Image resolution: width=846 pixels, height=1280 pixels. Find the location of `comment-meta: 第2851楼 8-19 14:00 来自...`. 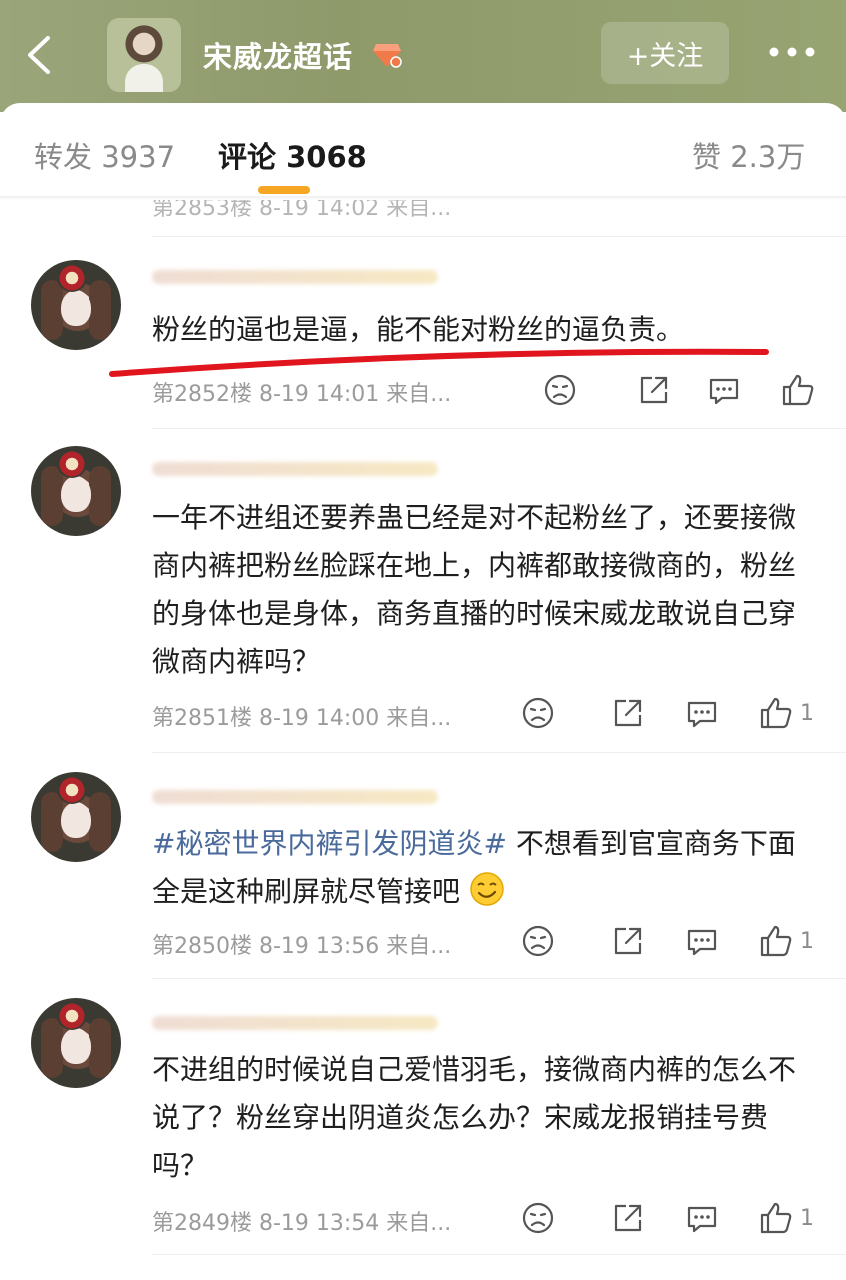

comment-meta: 第2851楼 8-19 14:00 来自... is located at coordinates (302, 718).